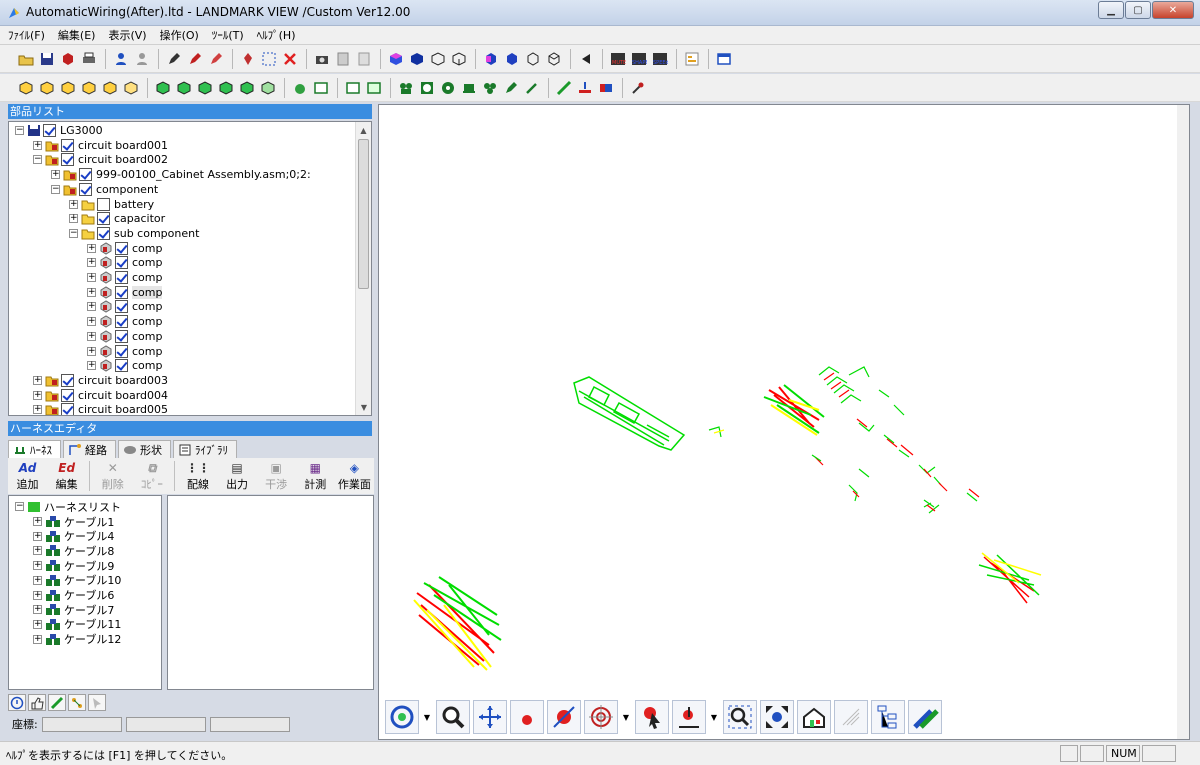 The height and width of the screenshot is (765, 1200). I want to click on cube-view5-icon, so click(109, 87).